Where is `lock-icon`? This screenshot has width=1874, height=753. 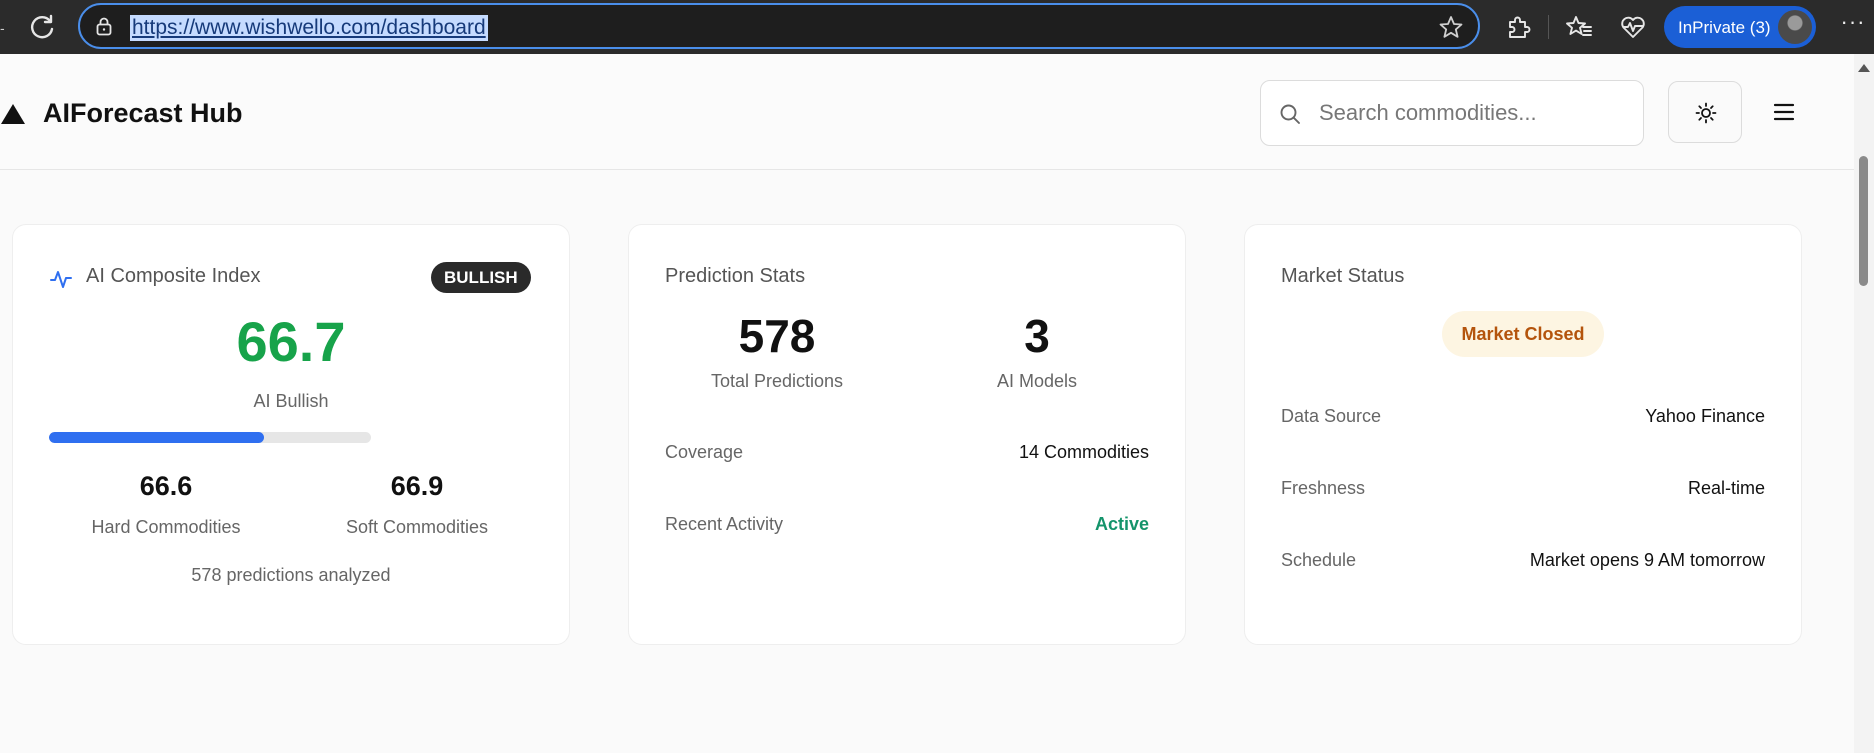 lock-icon is located at coordinates (104, 26).